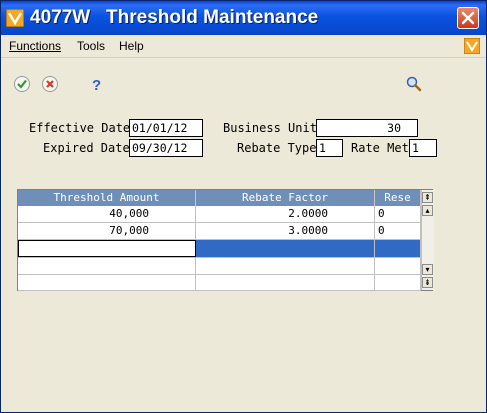 The width and height of the screenshot is (487, 413). I want to click on close-button, so click(468, 18).